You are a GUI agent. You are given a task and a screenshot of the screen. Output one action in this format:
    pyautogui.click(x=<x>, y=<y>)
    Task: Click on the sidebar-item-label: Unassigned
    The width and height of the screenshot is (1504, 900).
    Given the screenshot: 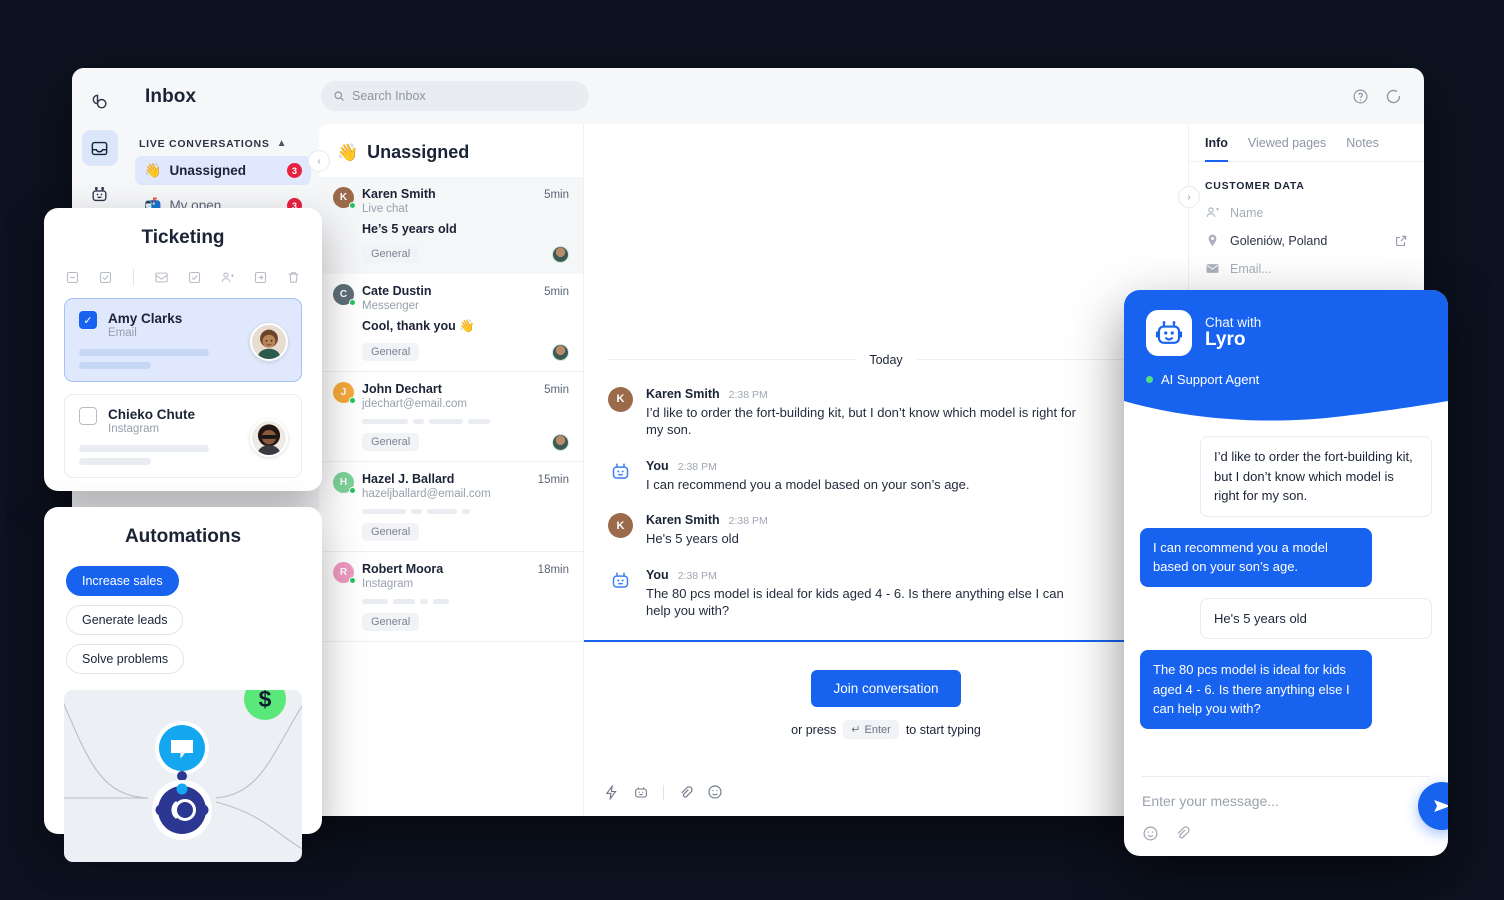 What is the action you would take?
    pyautogui.click(x=207, y=170)
    